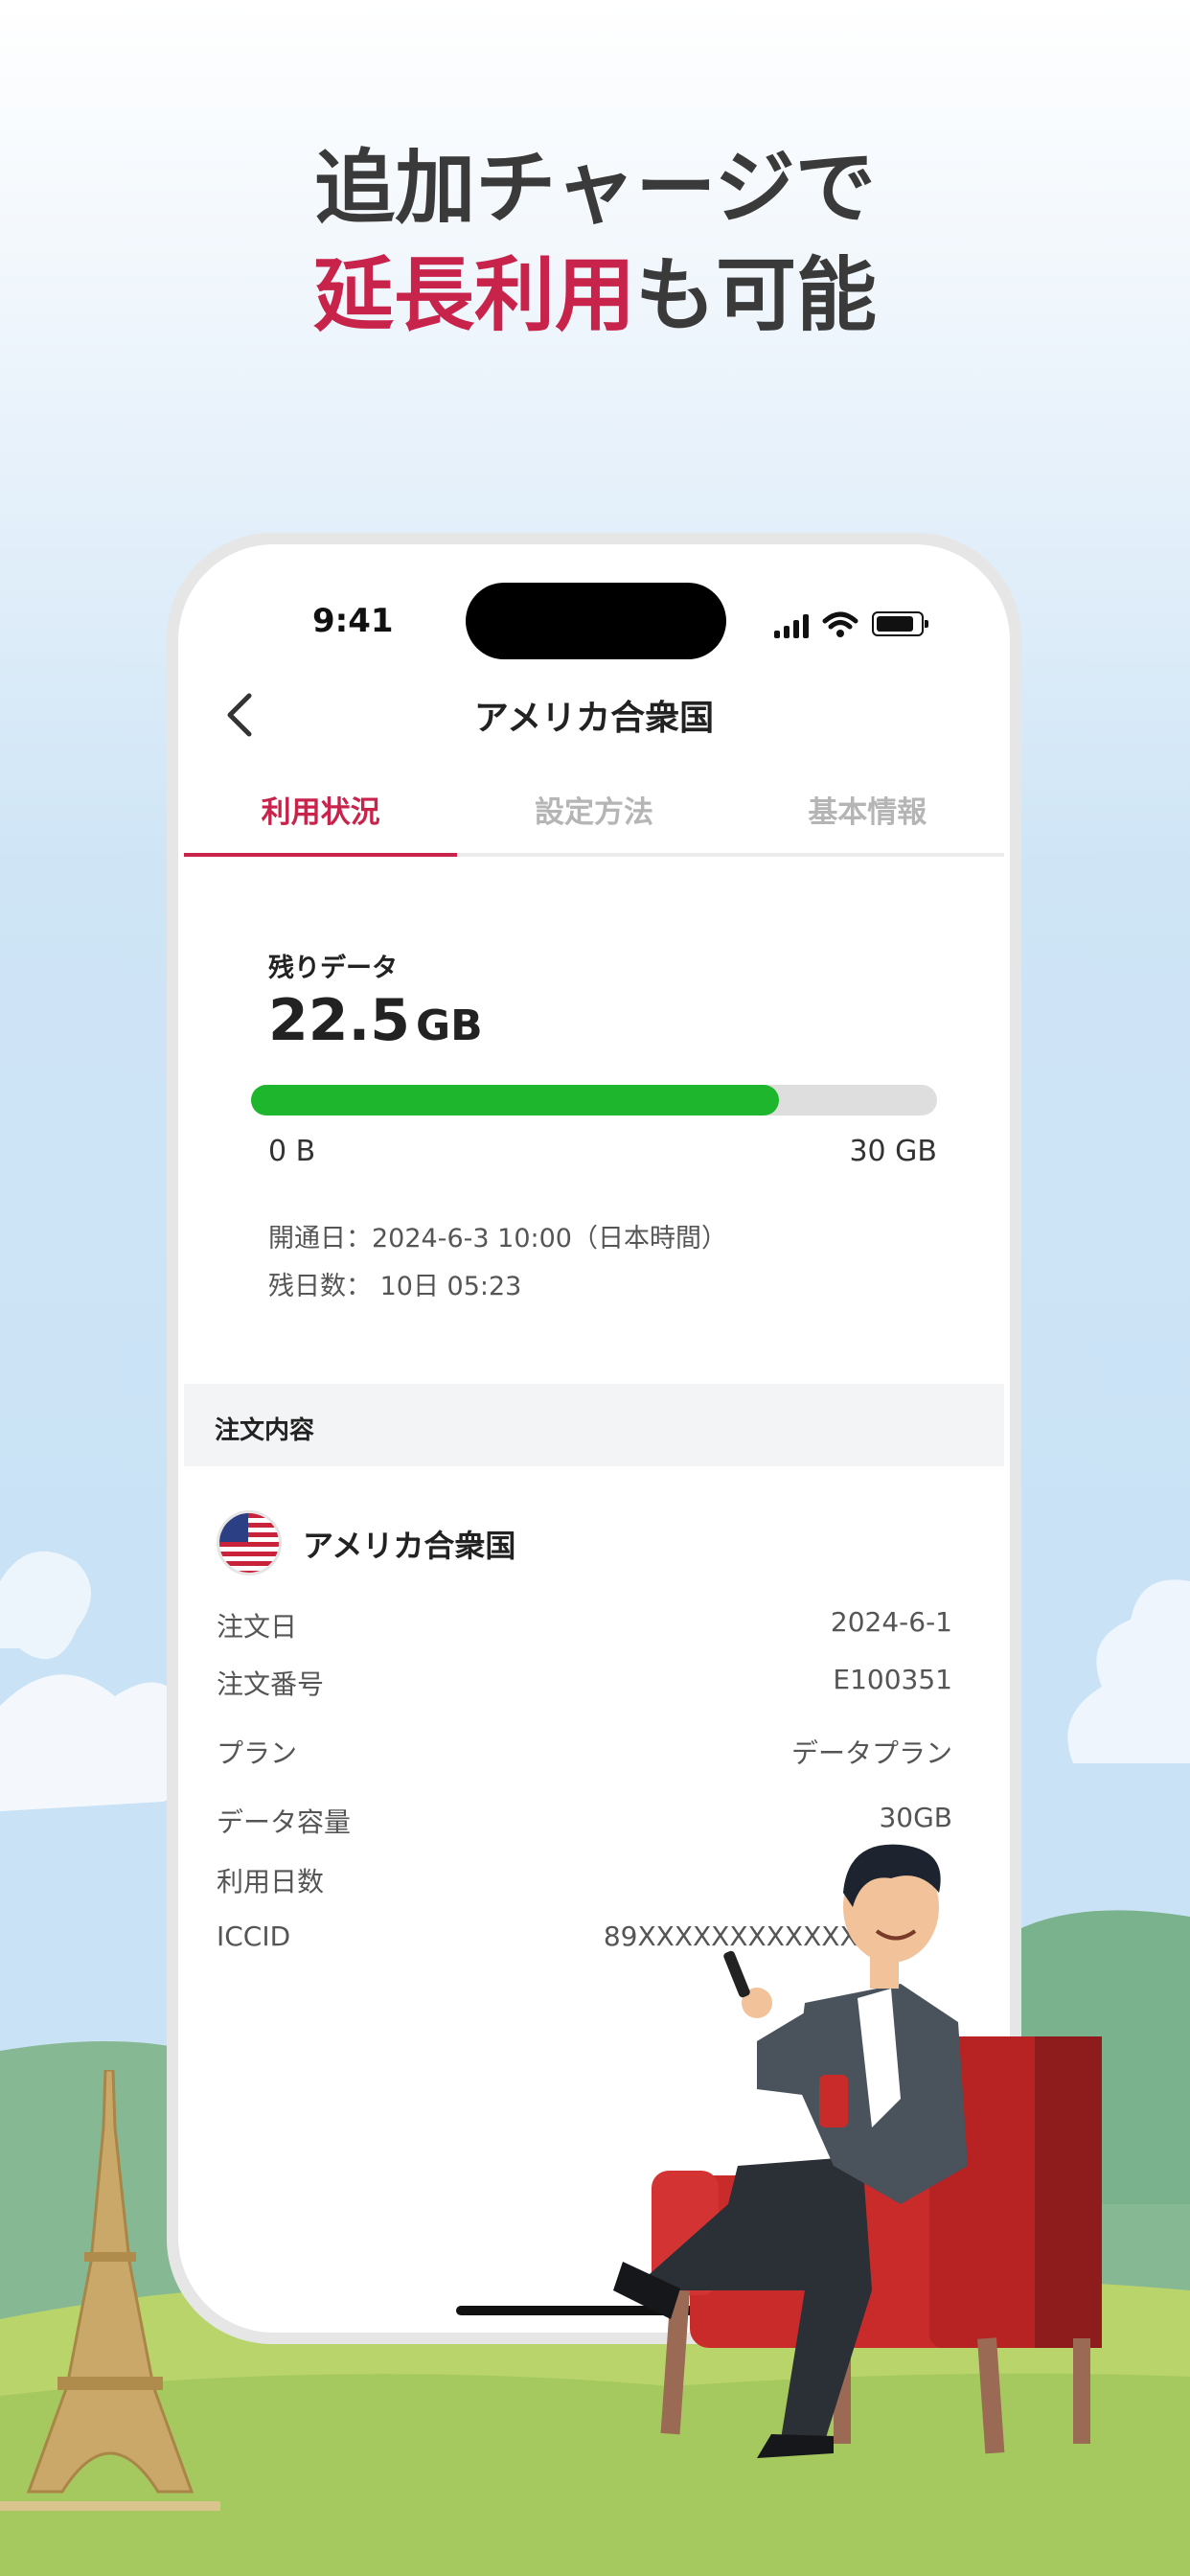  I want to click on usage-days-label: 利用日数, so click(271, 1882).